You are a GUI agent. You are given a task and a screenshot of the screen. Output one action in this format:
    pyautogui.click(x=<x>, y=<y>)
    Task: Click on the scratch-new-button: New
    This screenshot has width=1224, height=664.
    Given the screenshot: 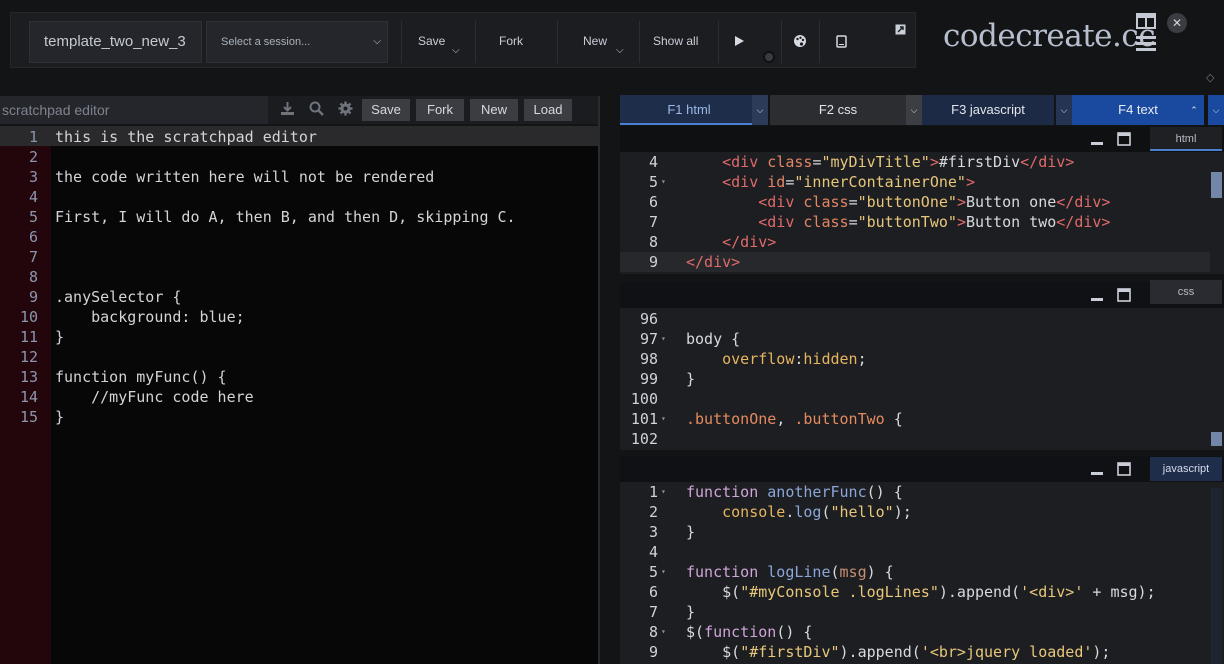 What is the action you would take?
    pyautogui.click(x=494, y=110)
    